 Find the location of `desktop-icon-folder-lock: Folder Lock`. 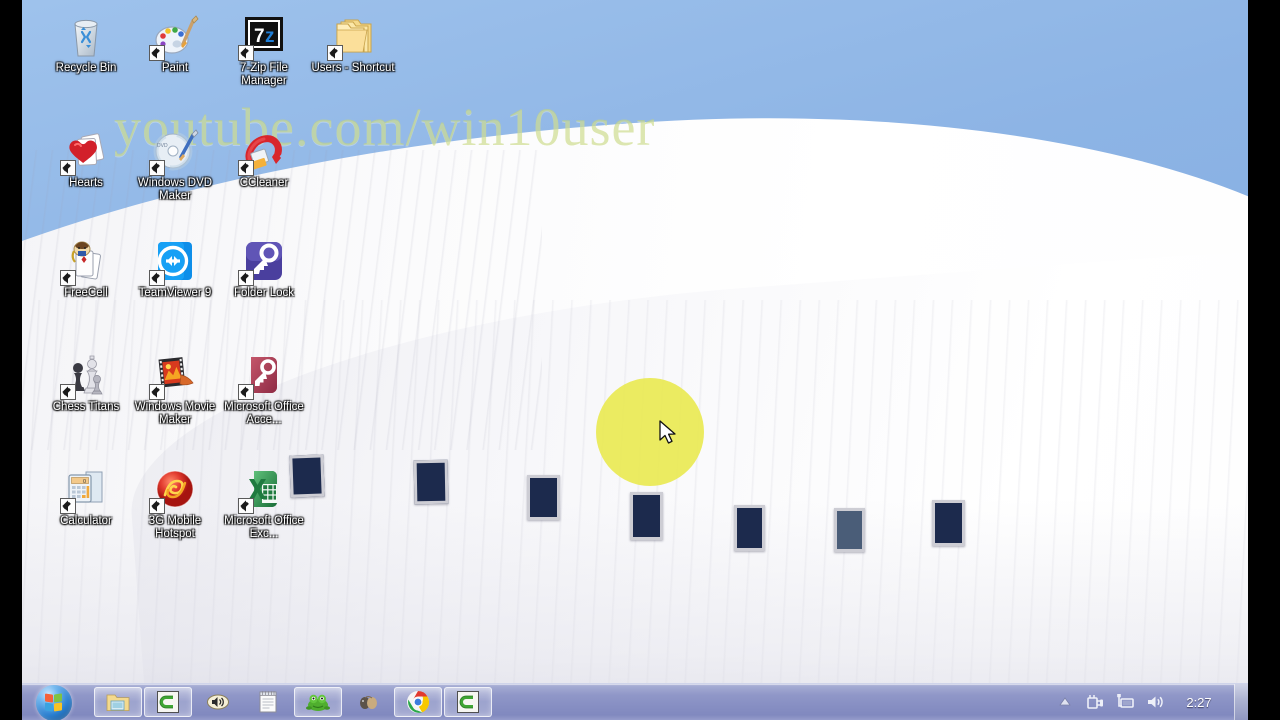

desktop-icon-folder-lock: Folder Lock is located at coordinates (264, 268).